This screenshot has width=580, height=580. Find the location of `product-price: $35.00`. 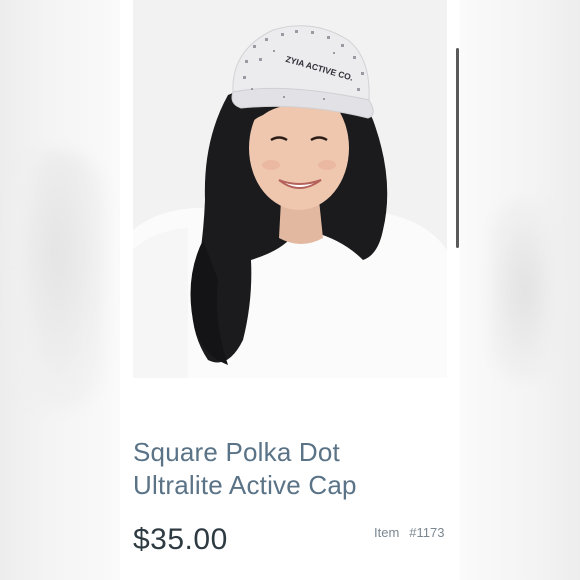

product-price: $35.00 is located at coordinates (180, 539).